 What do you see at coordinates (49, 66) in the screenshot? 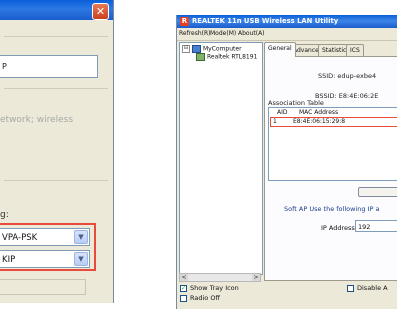
I see `ssid-field: P` at bounding box center [49, 66].